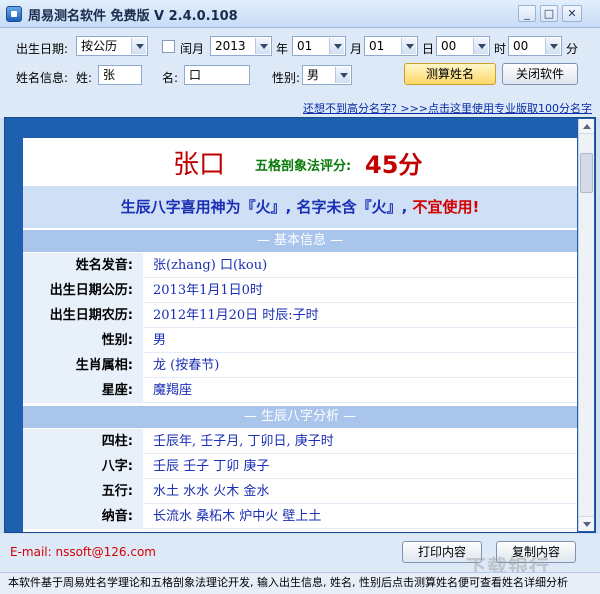 This screenshot has width=600, height=594. What do you see at coordinates (282, 49) in the screenshot?
I see `year-unit: 年` at bounding box center [282, 49].